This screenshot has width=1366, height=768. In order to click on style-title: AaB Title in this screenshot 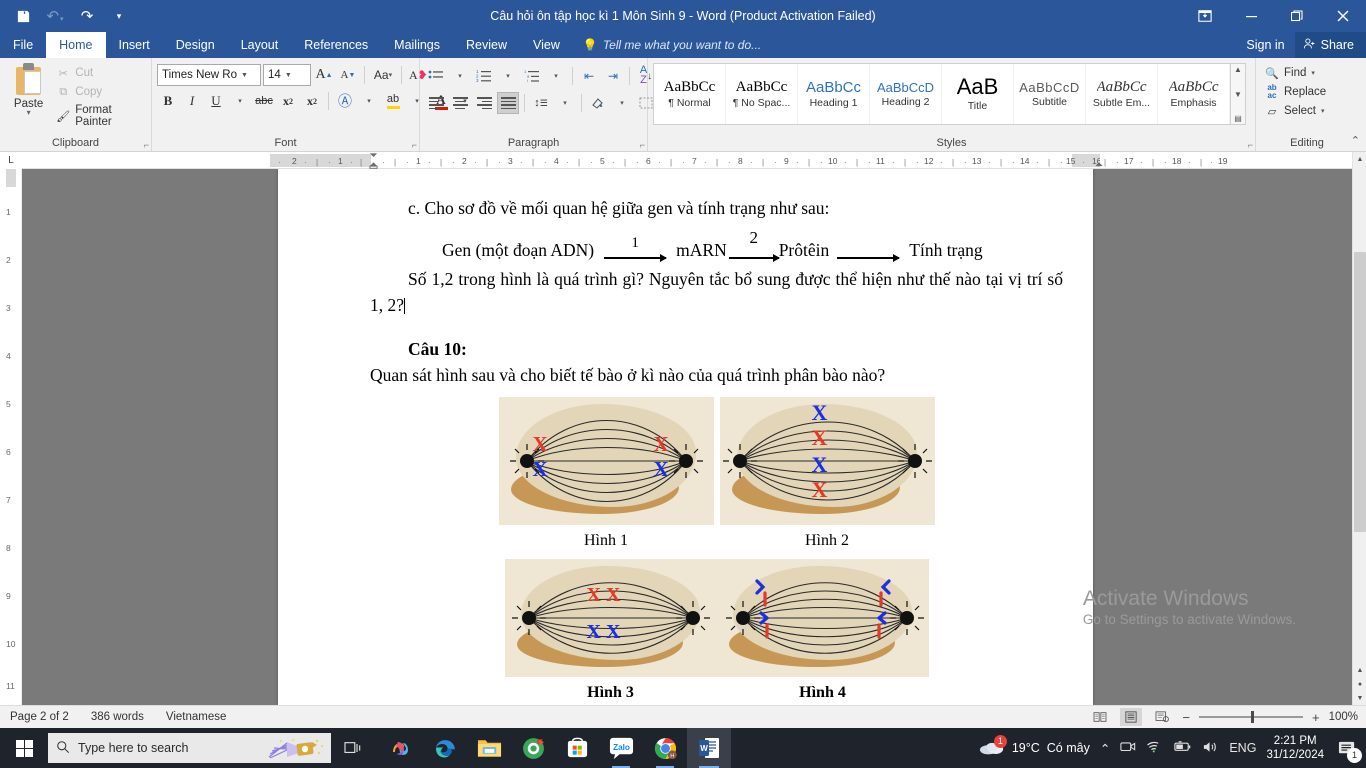, I will do `click(978, 94)`.